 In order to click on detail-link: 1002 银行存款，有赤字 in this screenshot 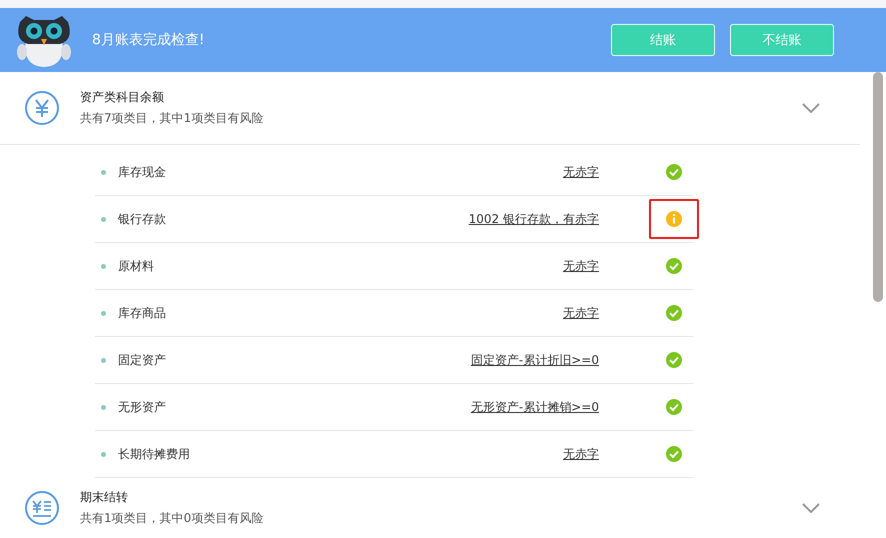, I will do `click(533, 219)`.